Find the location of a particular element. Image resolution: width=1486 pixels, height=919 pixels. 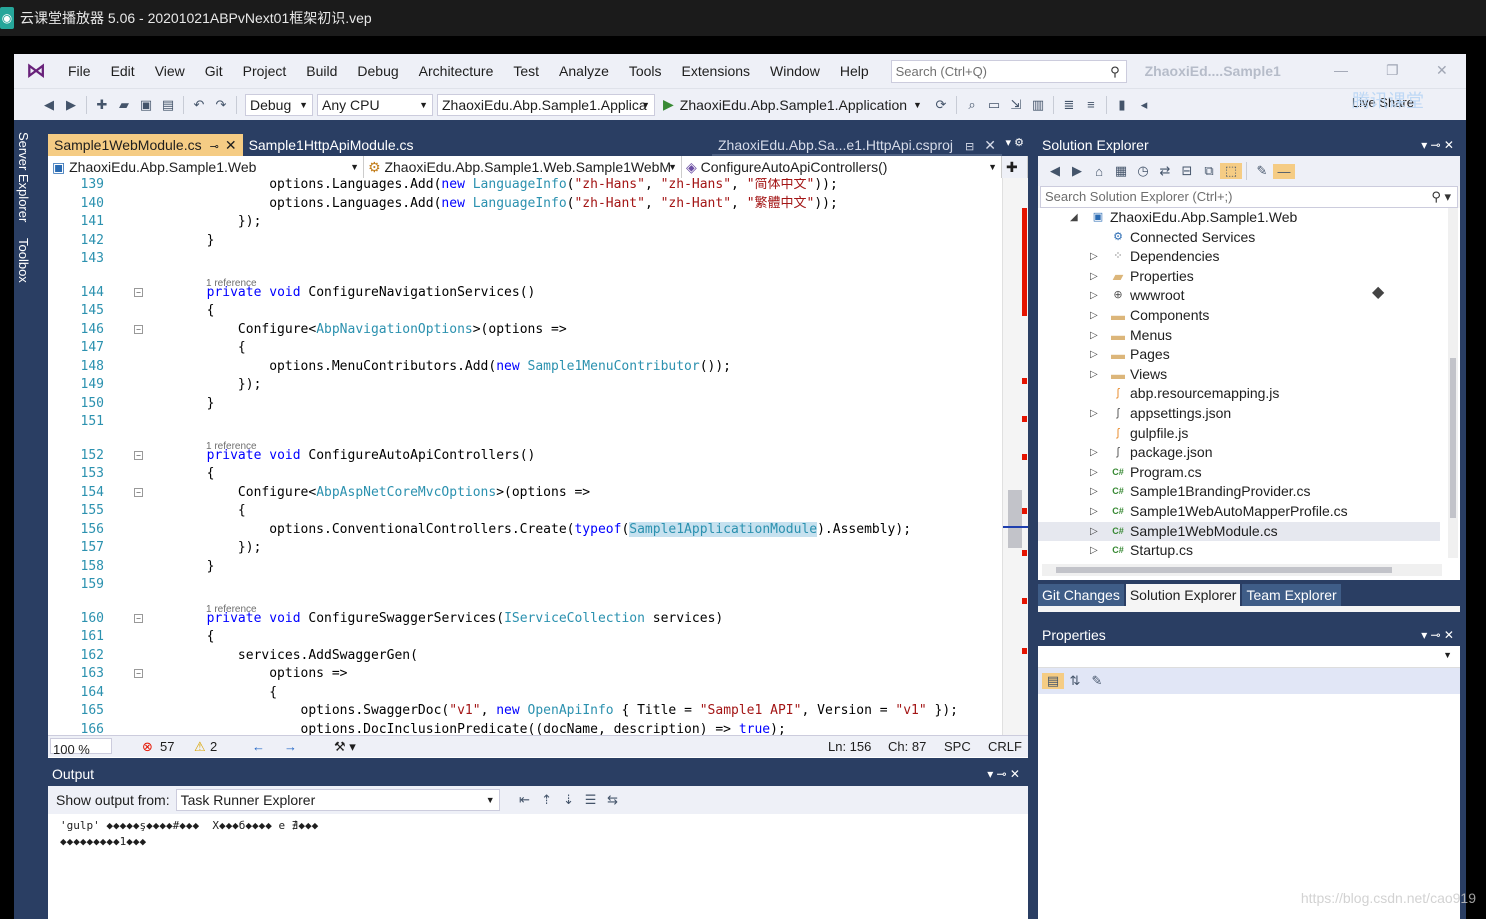

menu-window: Window is located at coordinates (795, 71).